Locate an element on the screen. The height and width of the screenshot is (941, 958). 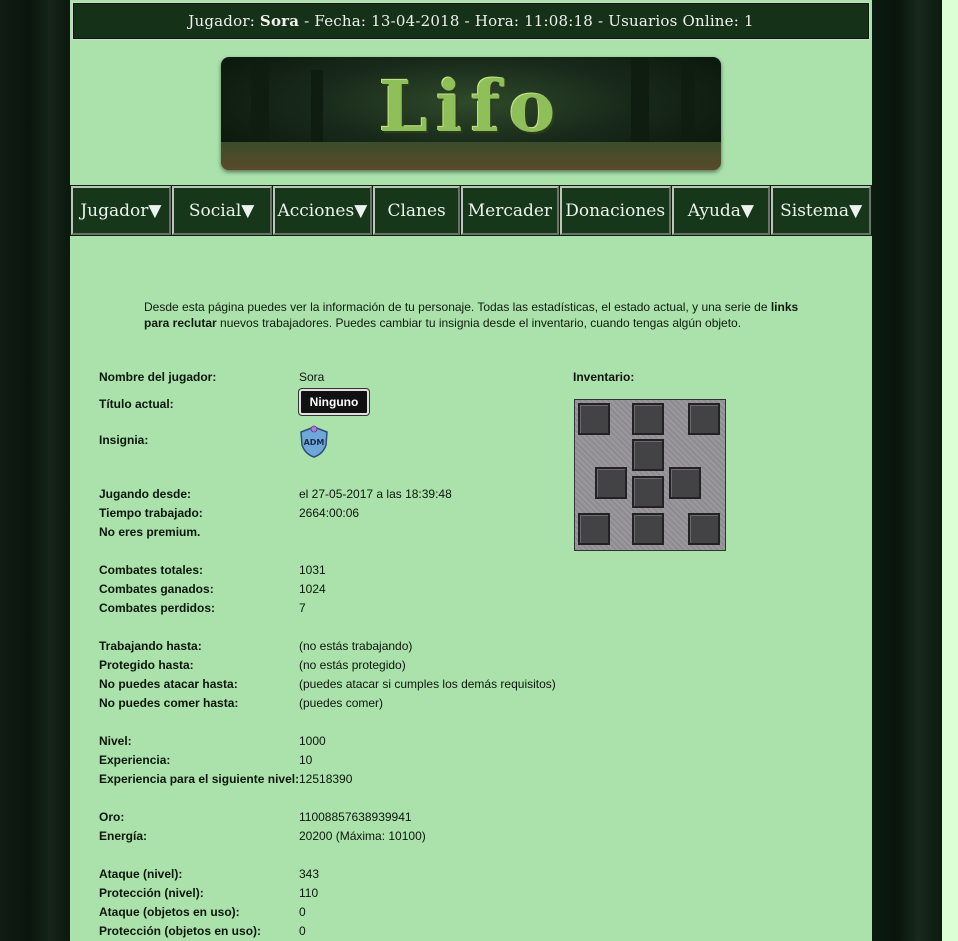
stat-row: Protección (nivel): 110 is located at coordinates (359, 895).